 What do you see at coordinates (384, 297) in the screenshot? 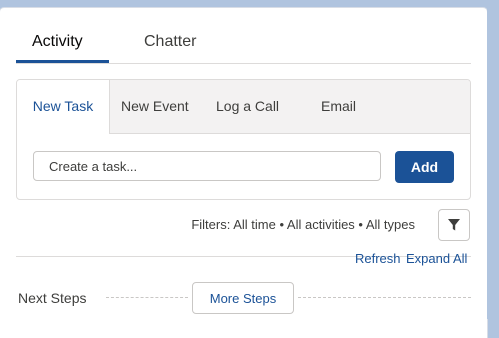
I see `dashed-divider-right` at bounding box center [384, 297].